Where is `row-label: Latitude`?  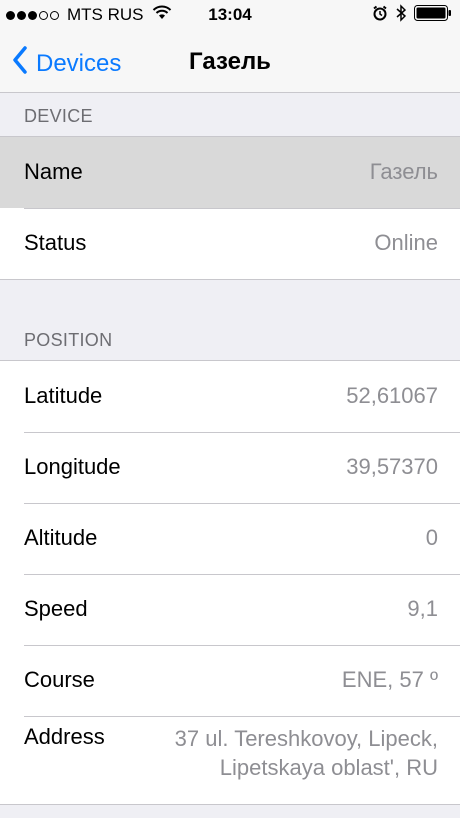 row-label: Latitude is located at coordinates (63, 395).